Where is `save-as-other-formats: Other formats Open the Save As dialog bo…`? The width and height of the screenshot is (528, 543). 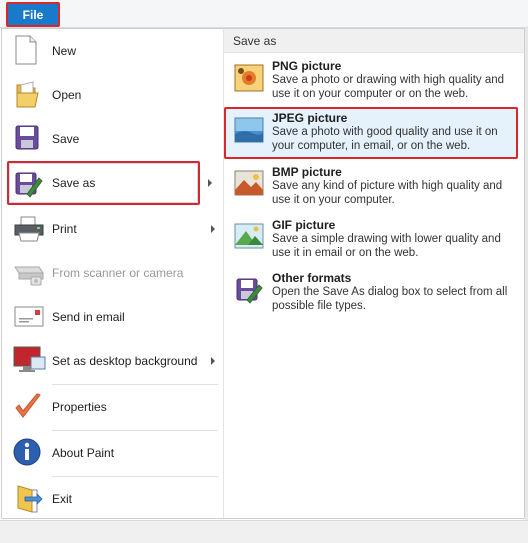 save-as-other-formats: Other formats Open the Save As dialog bo… is located at coordinates (373, 294).